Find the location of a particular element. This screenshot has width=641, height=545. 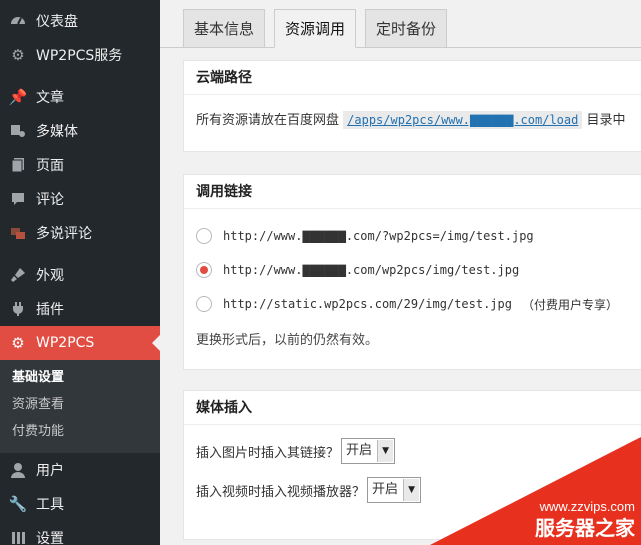

dashboard-icon is located at coordinates (18, 21).